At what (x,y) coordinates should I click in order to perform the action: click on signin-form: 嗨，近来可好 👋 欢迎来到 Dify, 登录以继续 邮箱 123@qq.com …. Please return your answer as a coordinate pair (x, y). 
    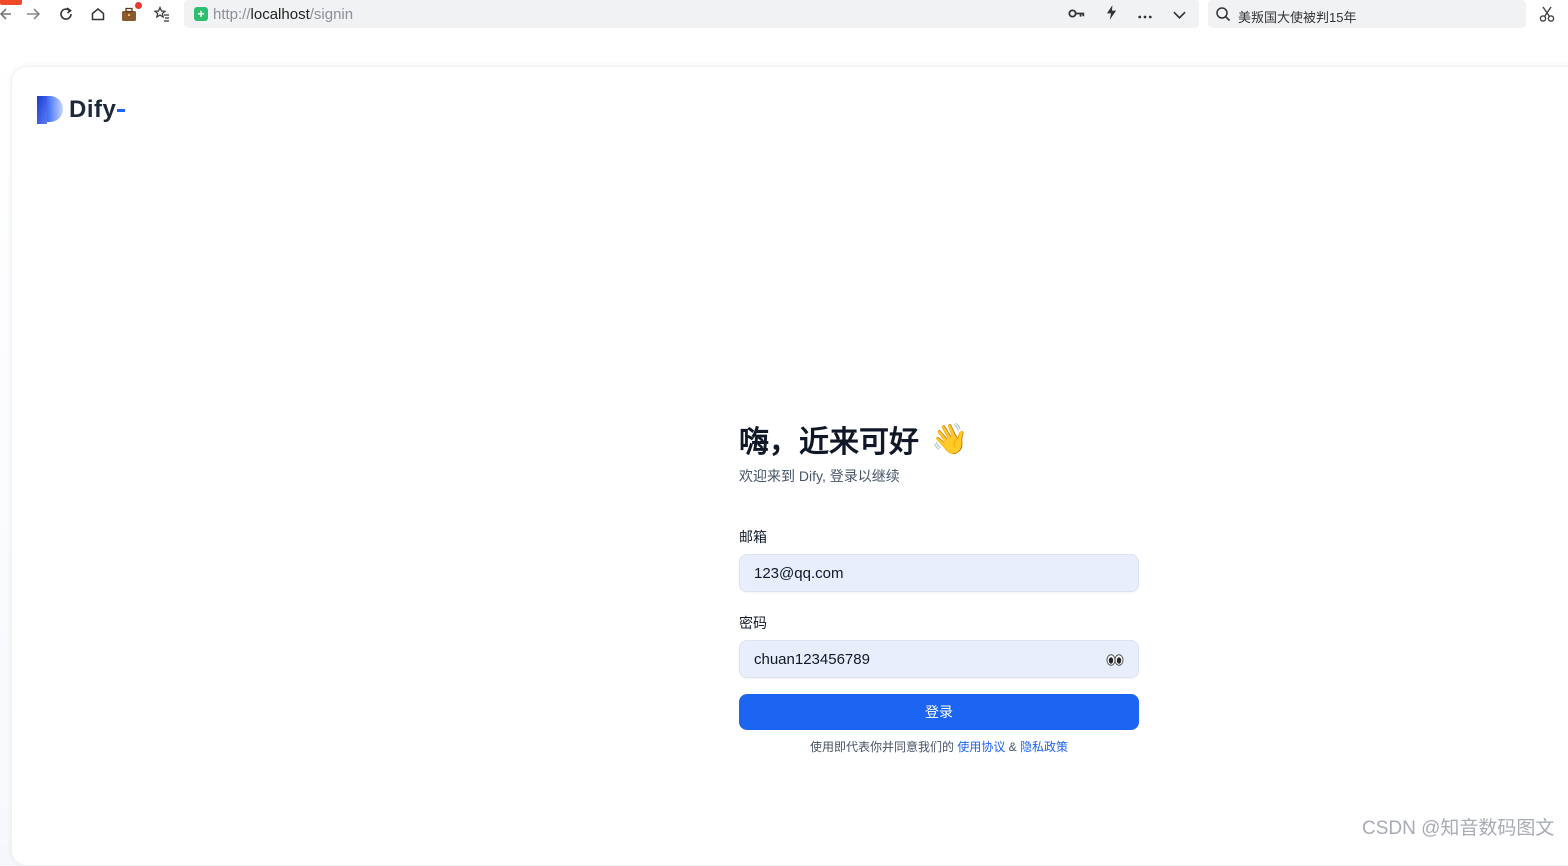
    Looking at the image, I should click on (939, 586).